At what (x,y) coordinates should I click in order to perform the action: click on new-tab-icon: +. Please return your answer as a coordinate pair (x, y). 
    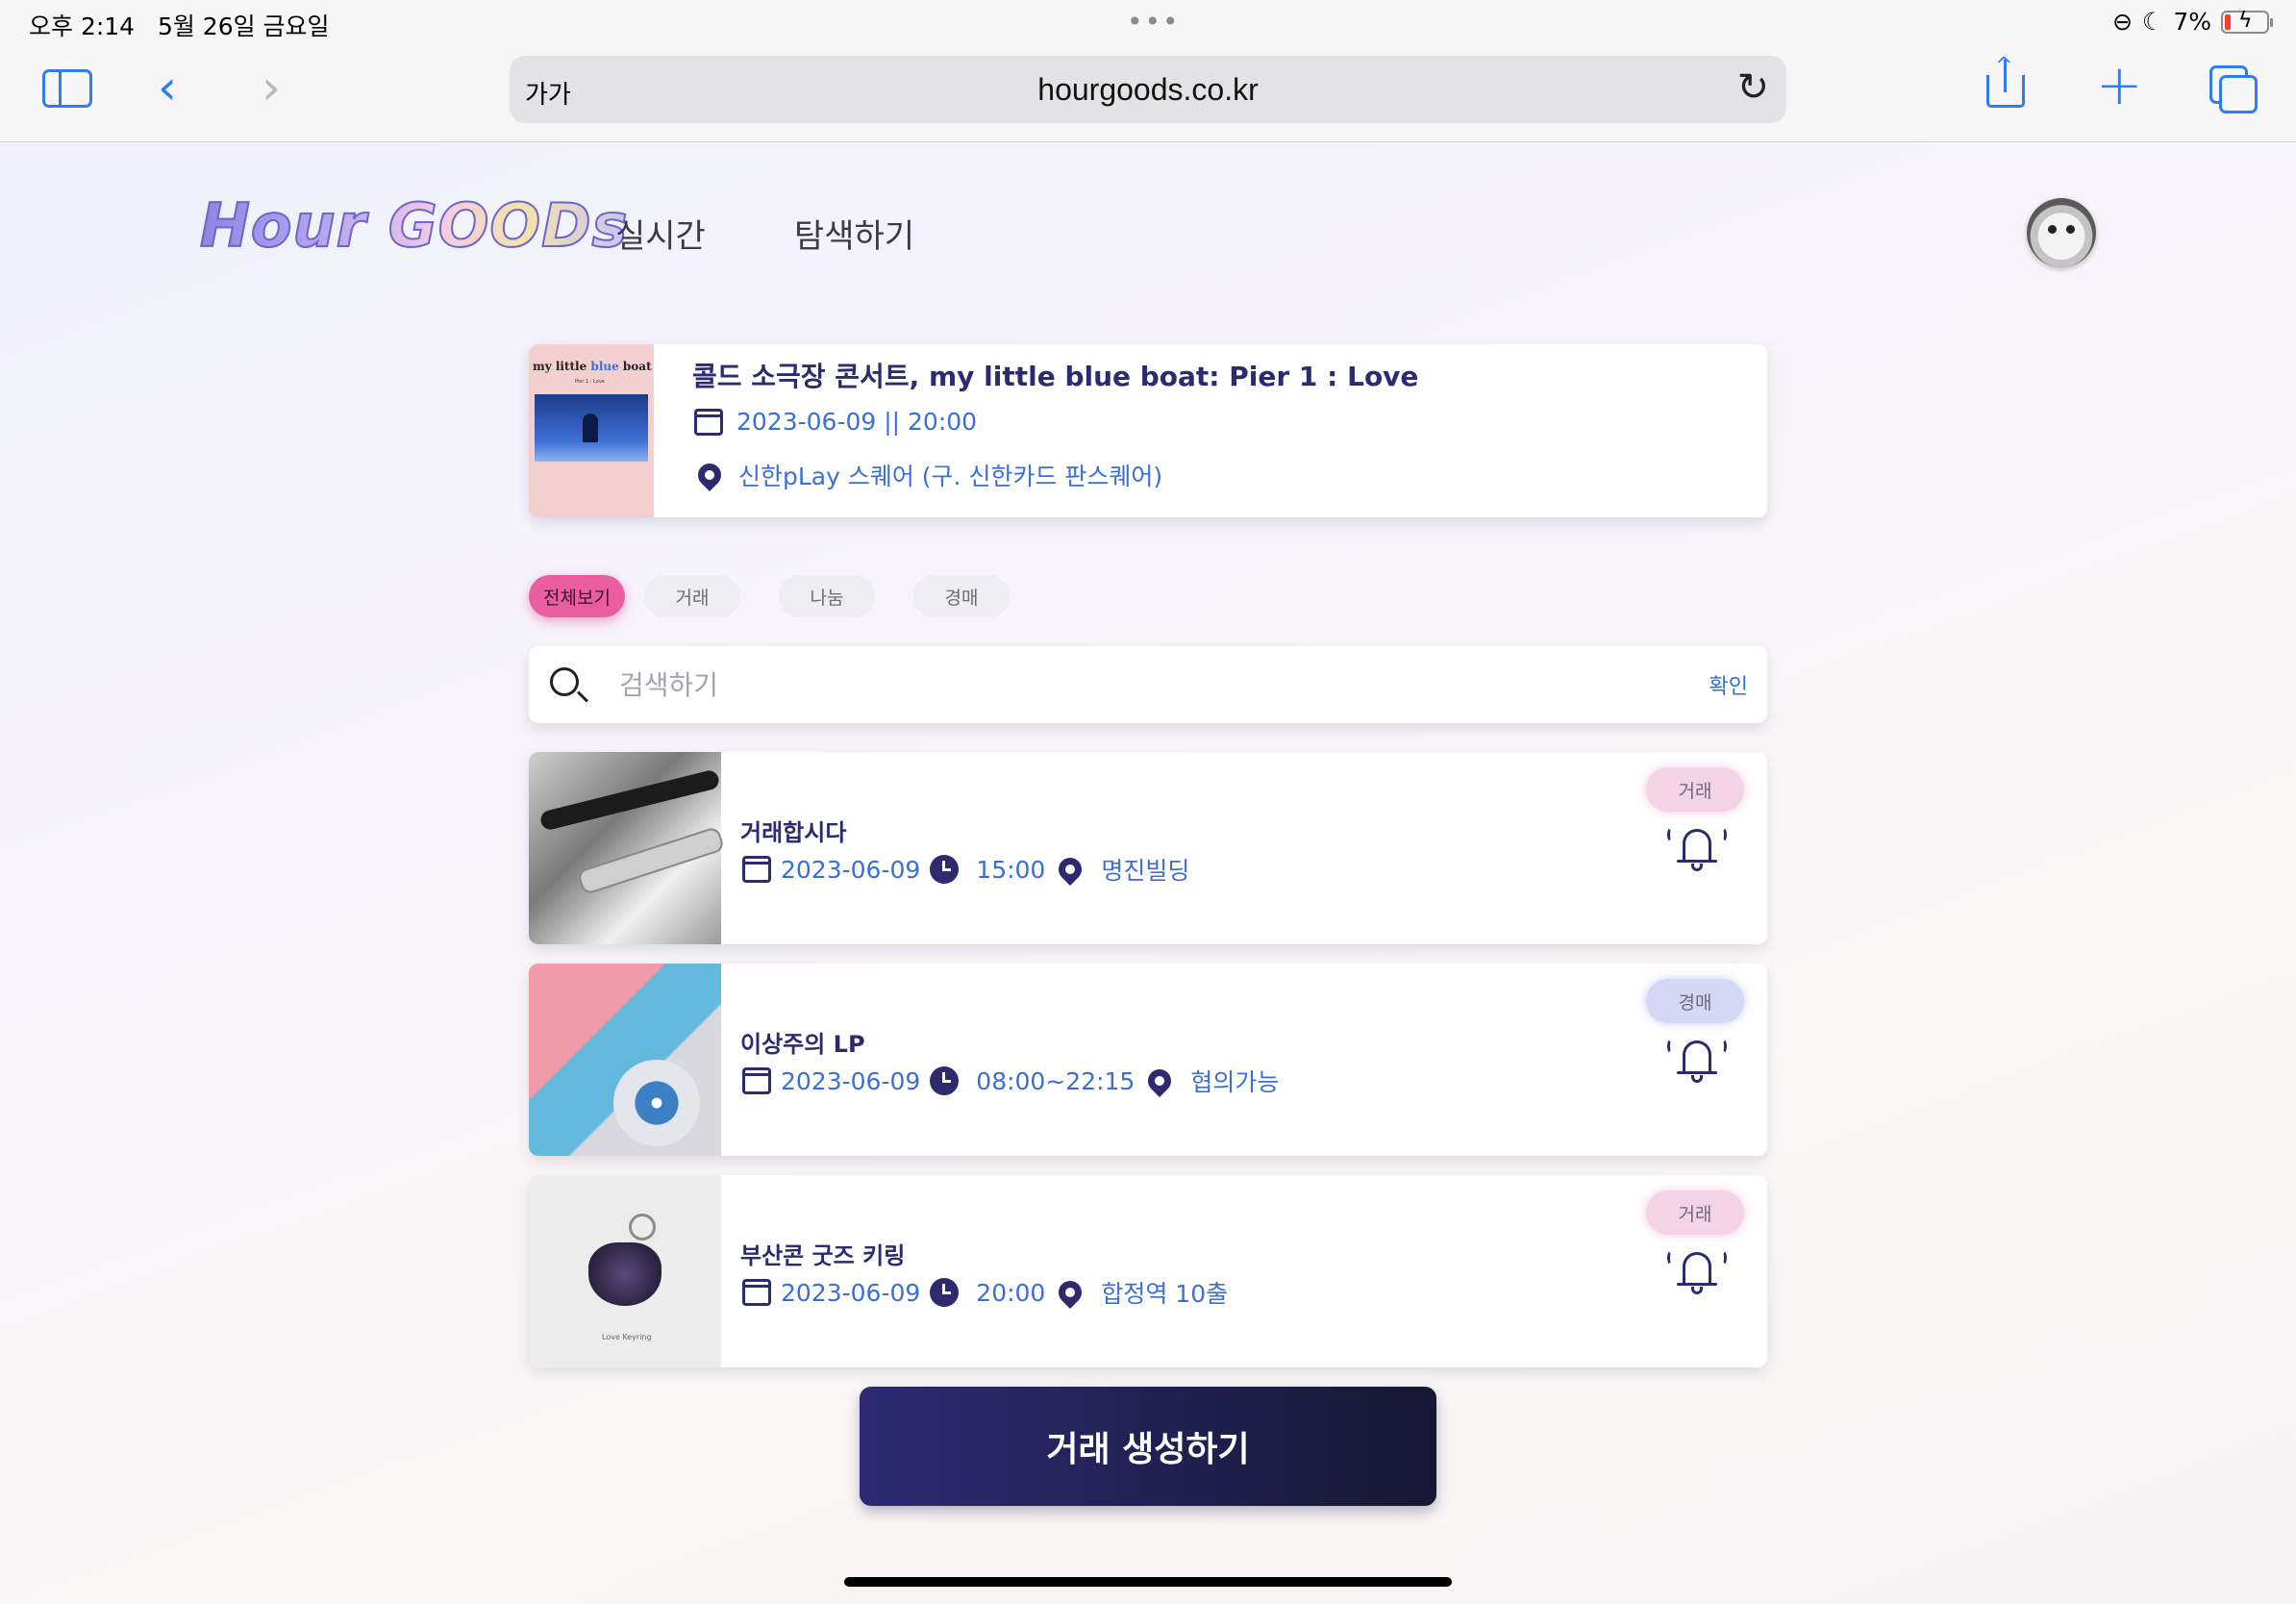
    Looking at the image, I should click on (2119, 84).